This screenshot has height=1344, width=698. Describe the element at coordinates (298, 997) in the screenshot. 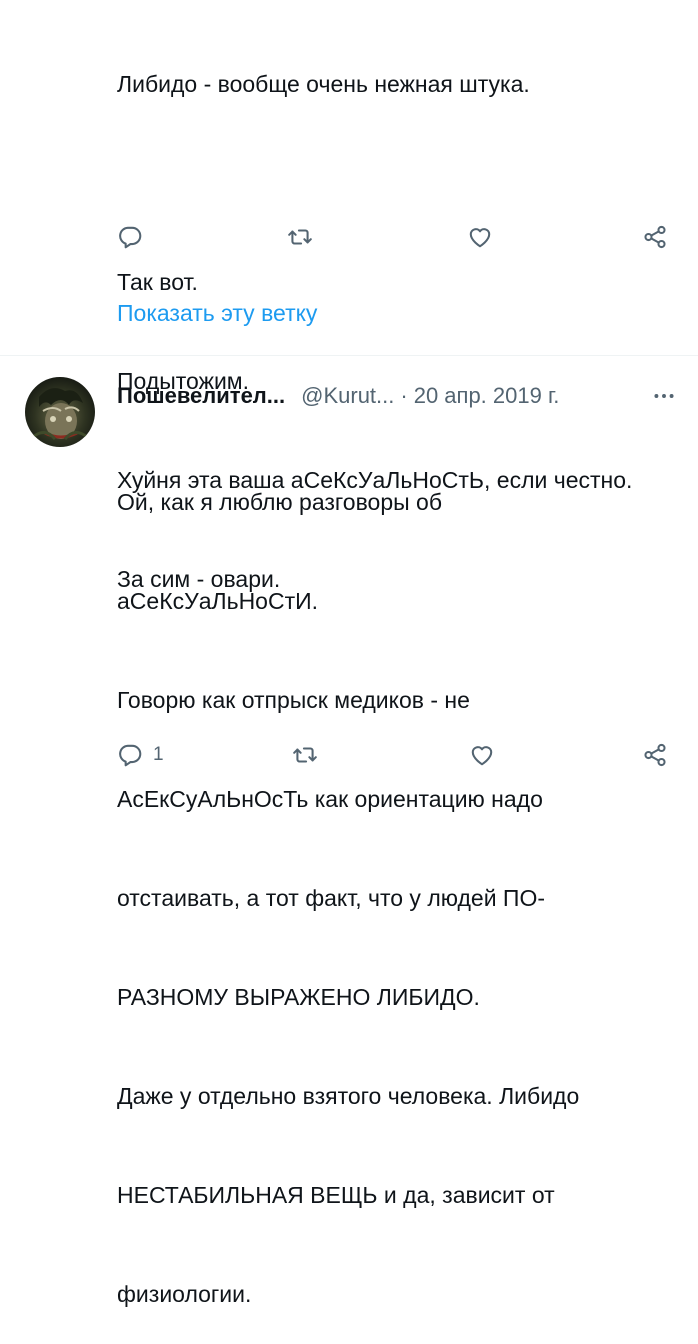

I see `tweet-2-line: РАЗНОМУ ВЫРАЖЕНО ЛИБИДО.` at that location.